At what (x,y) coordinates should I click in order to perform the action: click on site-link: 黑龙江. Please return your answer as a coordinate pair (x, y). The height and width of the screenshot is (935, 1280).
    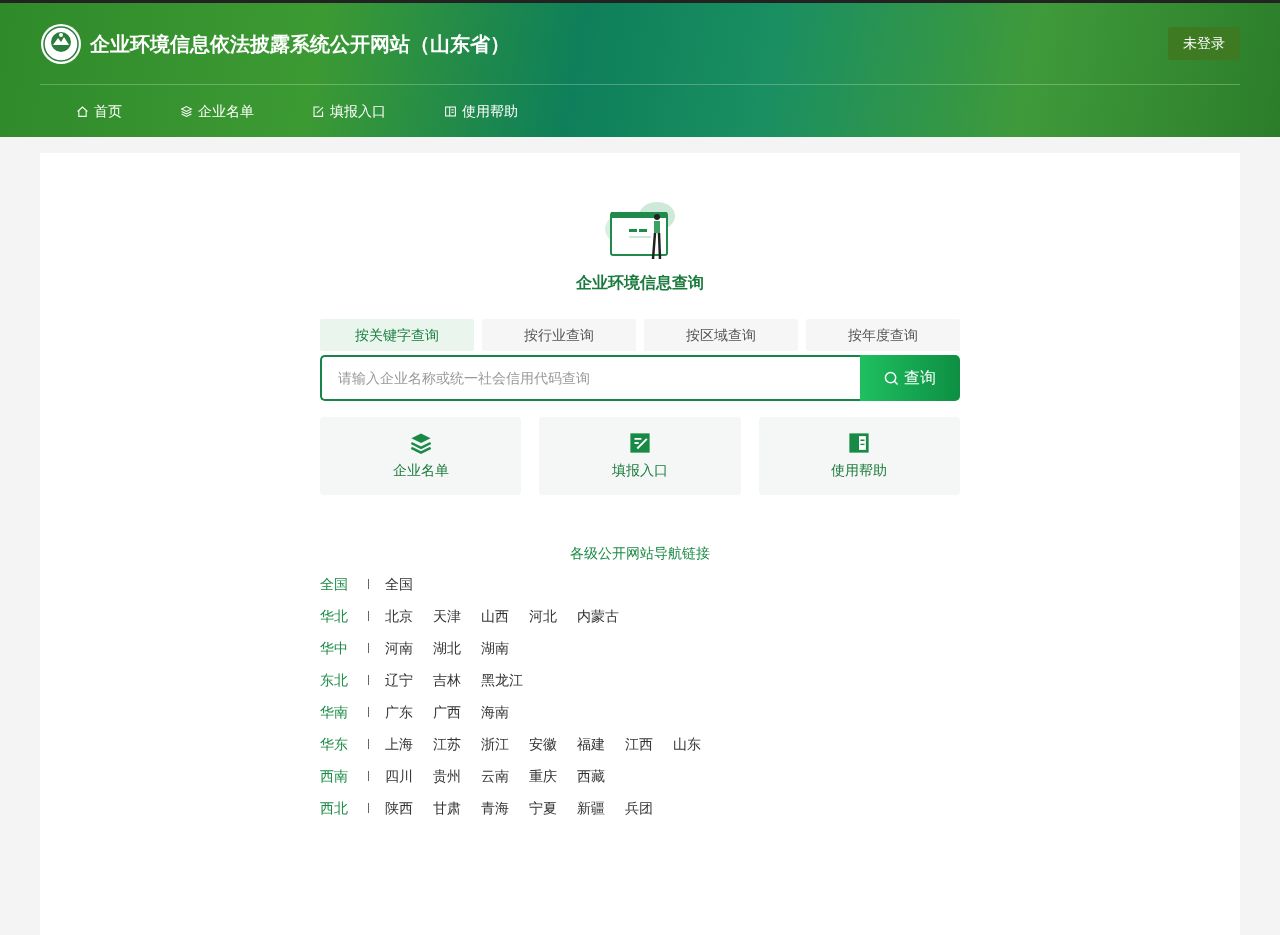
    Looking at the image, I should click on (505, 680).